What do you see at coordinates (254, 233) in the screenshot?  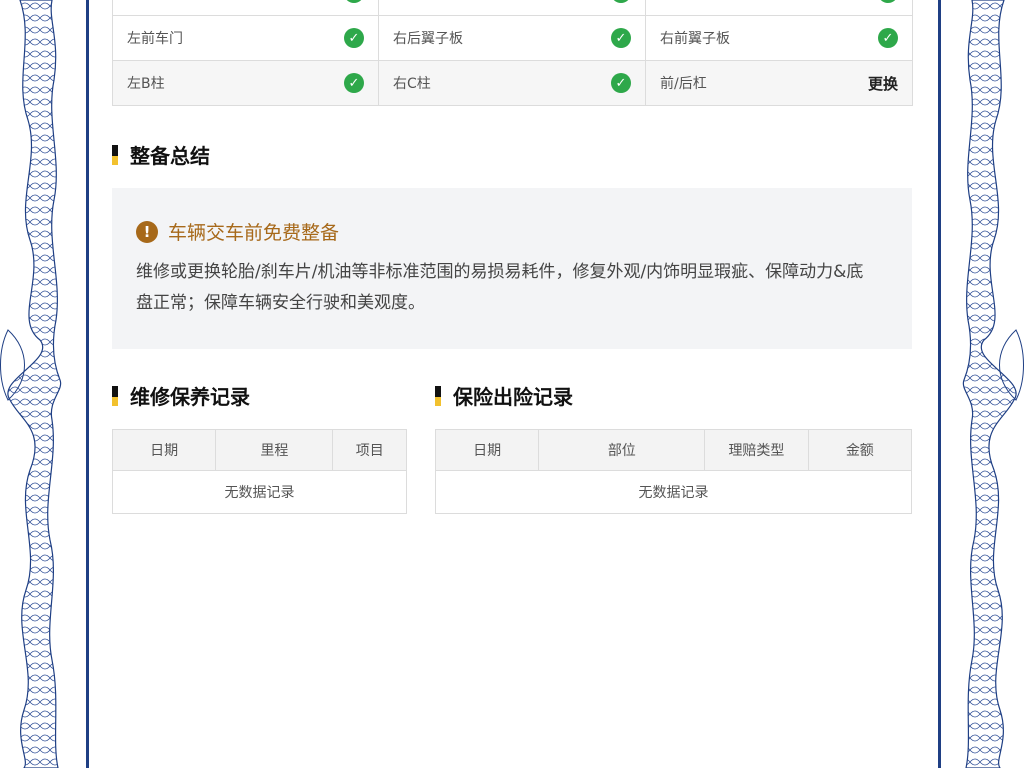 I see `notice-title: 车辆交车前免费整备` at bounding box center [254, 233].